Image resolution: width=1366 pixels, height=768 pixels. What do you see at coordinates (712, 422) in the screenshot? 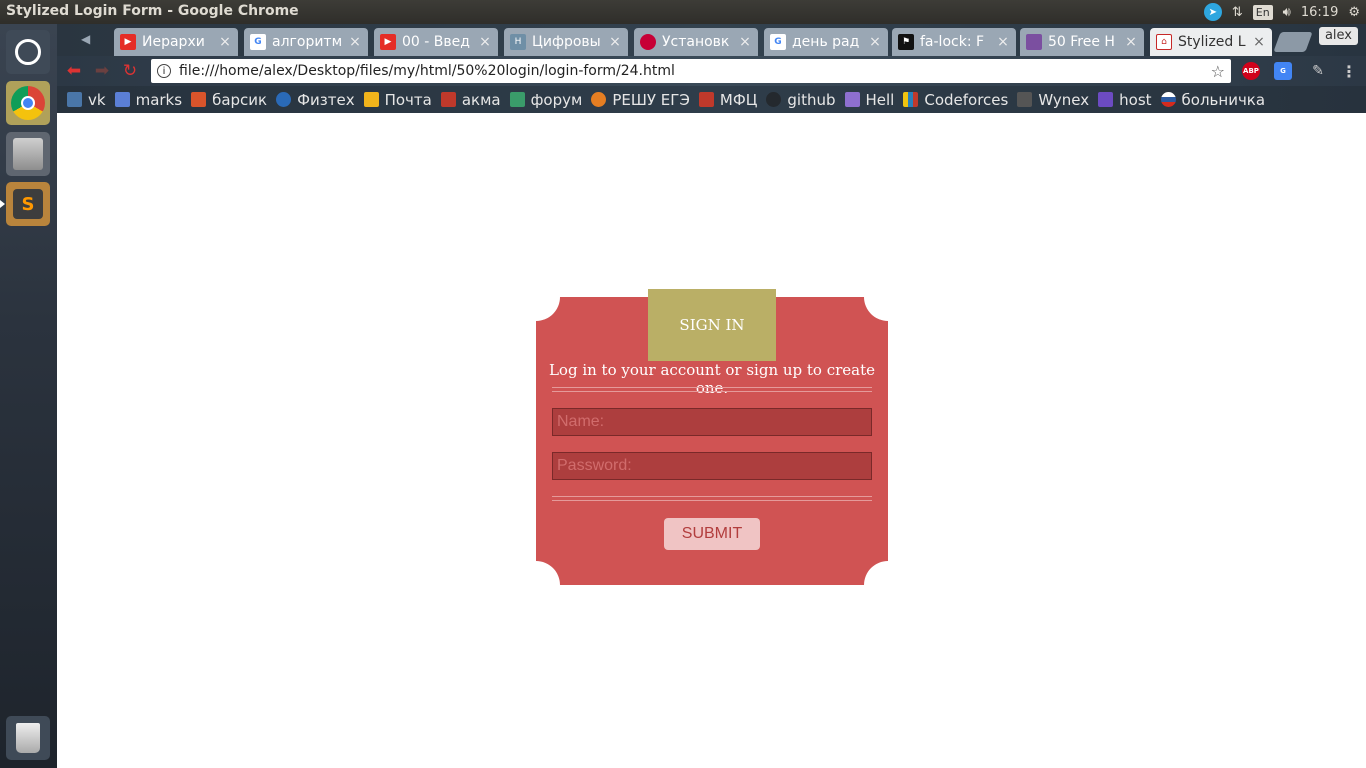
I see `name-input` at bounding box center [712, 422].